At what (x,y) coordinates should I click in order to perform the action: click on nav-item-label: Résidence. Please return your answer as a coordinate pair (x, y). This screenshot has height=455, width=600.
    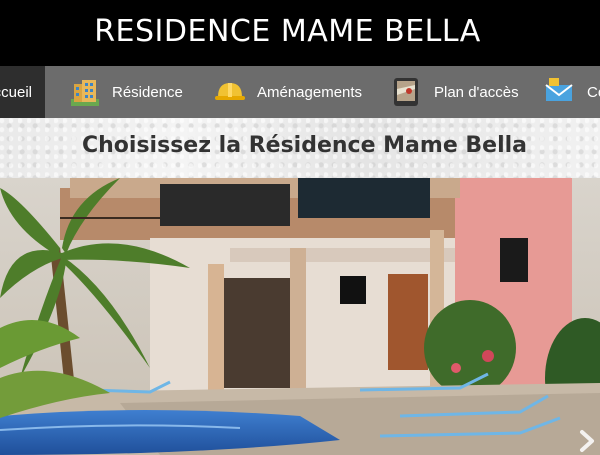
    Looking at the image, I should click on (147, 92).